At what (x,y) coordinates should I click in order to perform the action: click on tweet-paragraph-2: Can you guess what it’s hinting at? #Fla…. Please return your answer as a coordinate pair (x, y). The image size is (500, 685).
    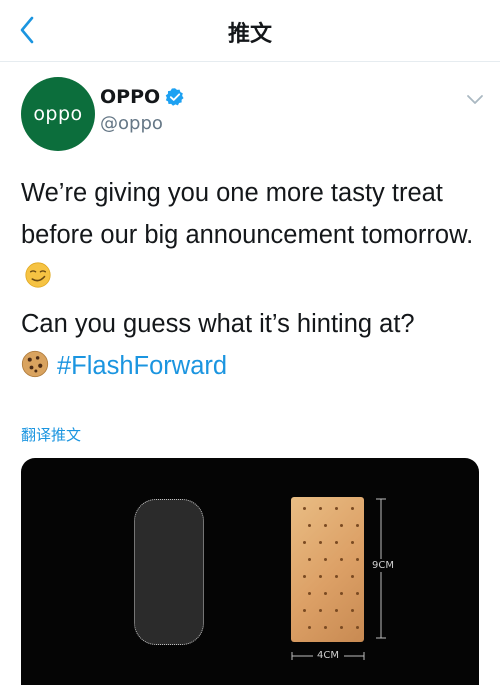
    Looking at the image, I should click on (252, 345).